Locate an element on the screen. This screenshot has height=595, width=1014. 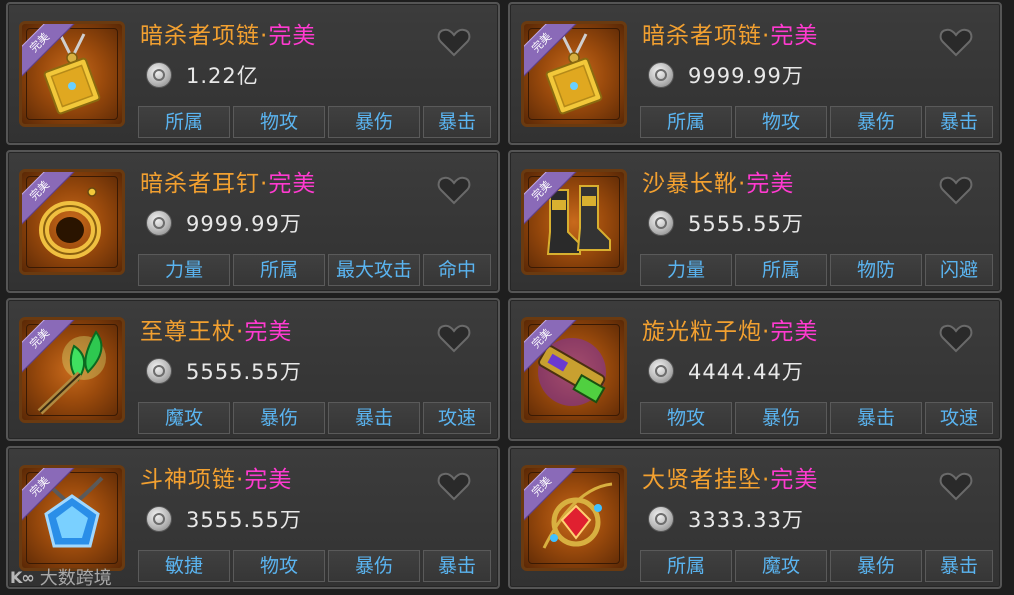
price-row: 5555.55万 is located at coordinates (224, 371).